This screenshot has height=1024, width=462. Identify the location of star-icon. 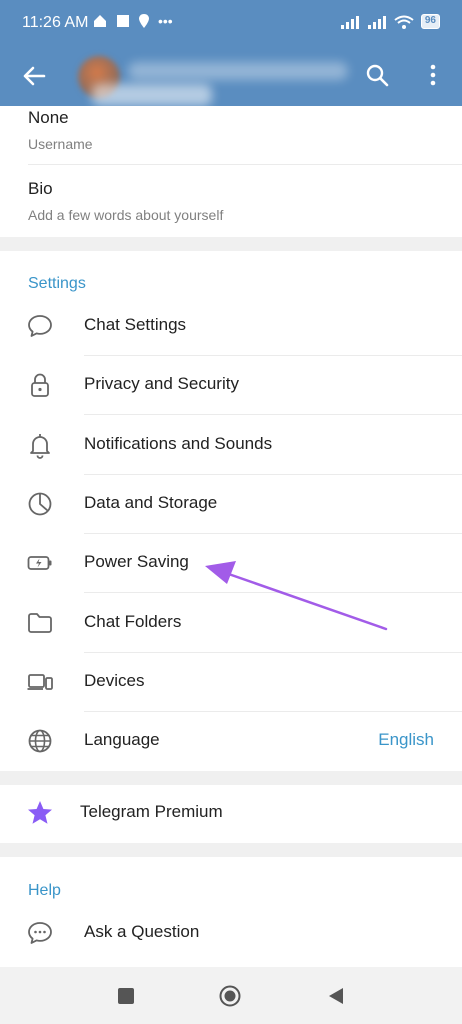
(40, 812).